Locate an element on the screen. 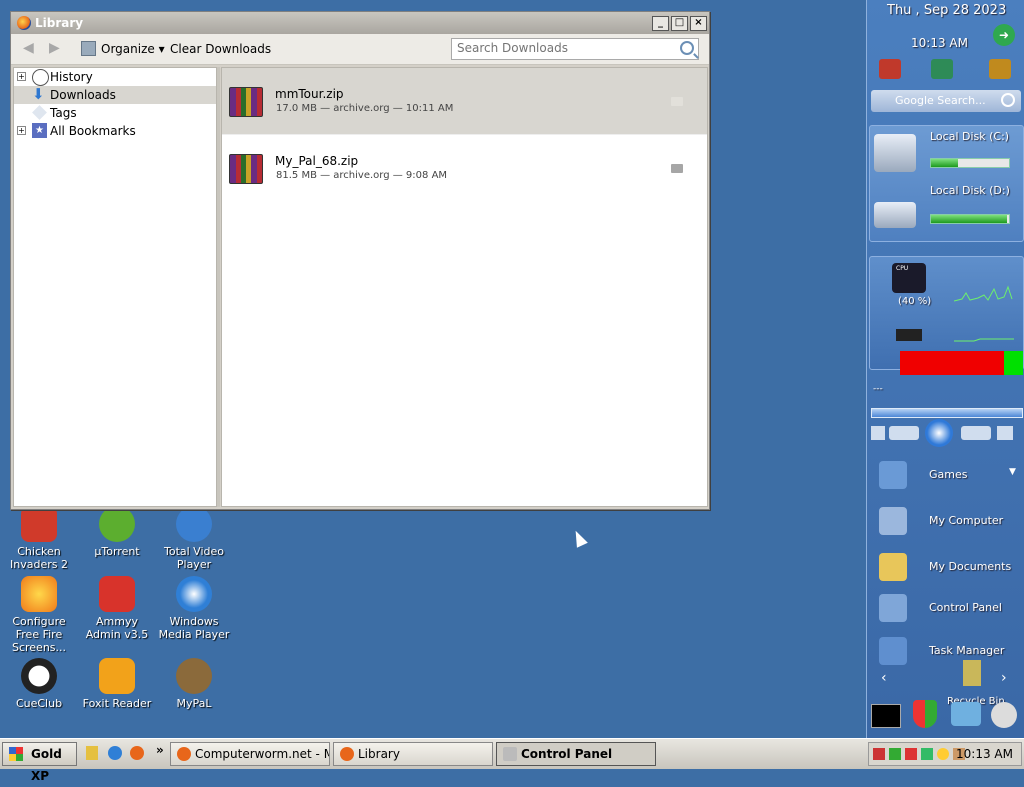 This screenshot has width=1024, height=787. taskbar-item-control-panel: Control Panel is located at coordinates (576, 754).